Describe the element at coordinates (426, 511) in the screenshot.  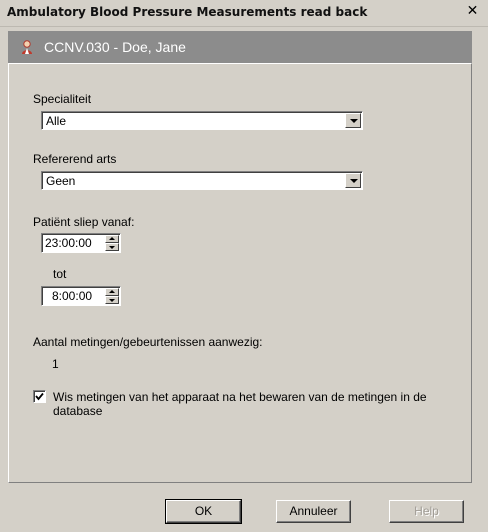
I see `help-button: Help` at that location.